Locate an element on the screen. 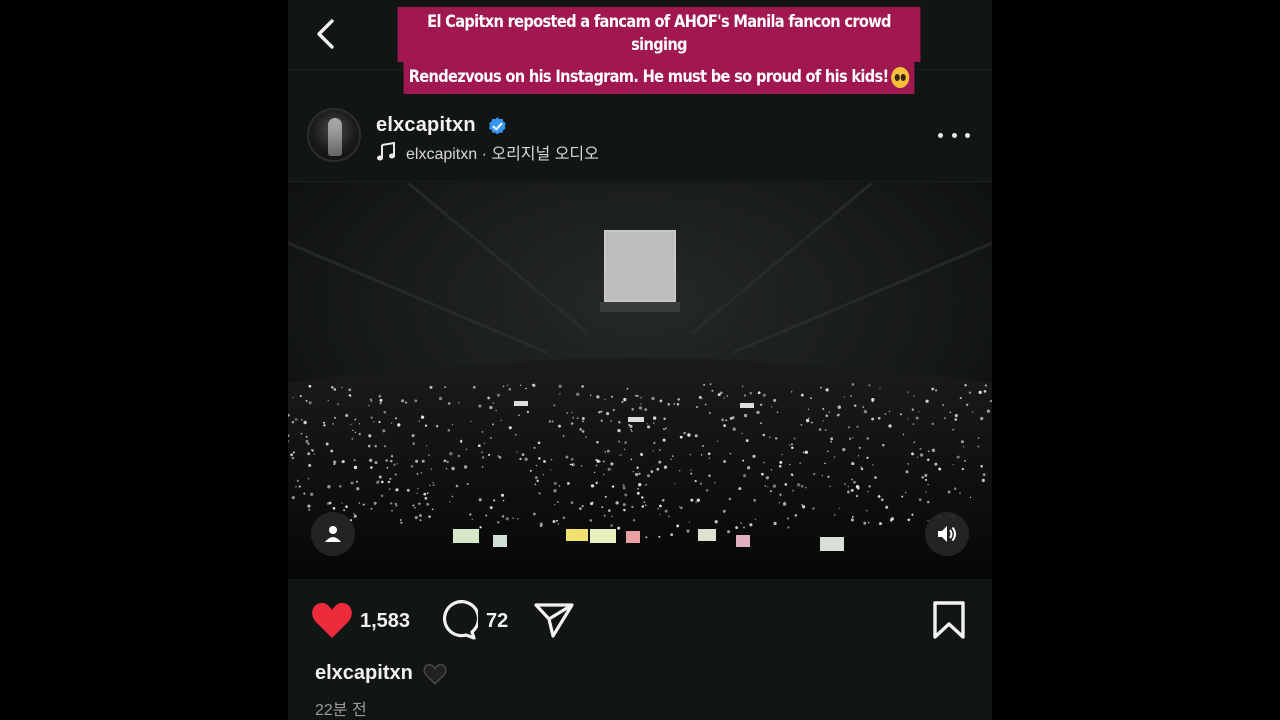 The width and height of the screenshot is (1280, 720). black-heart-icon is located at coordinates (435, 674).